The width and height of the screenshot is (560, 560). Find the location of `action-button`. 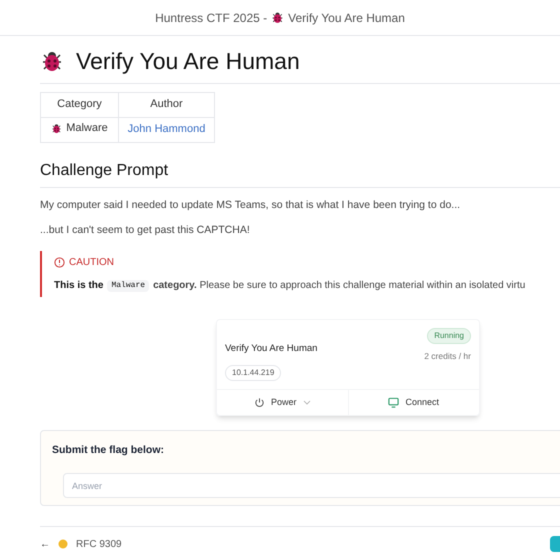

action-button is located at coordinates (555, 544).